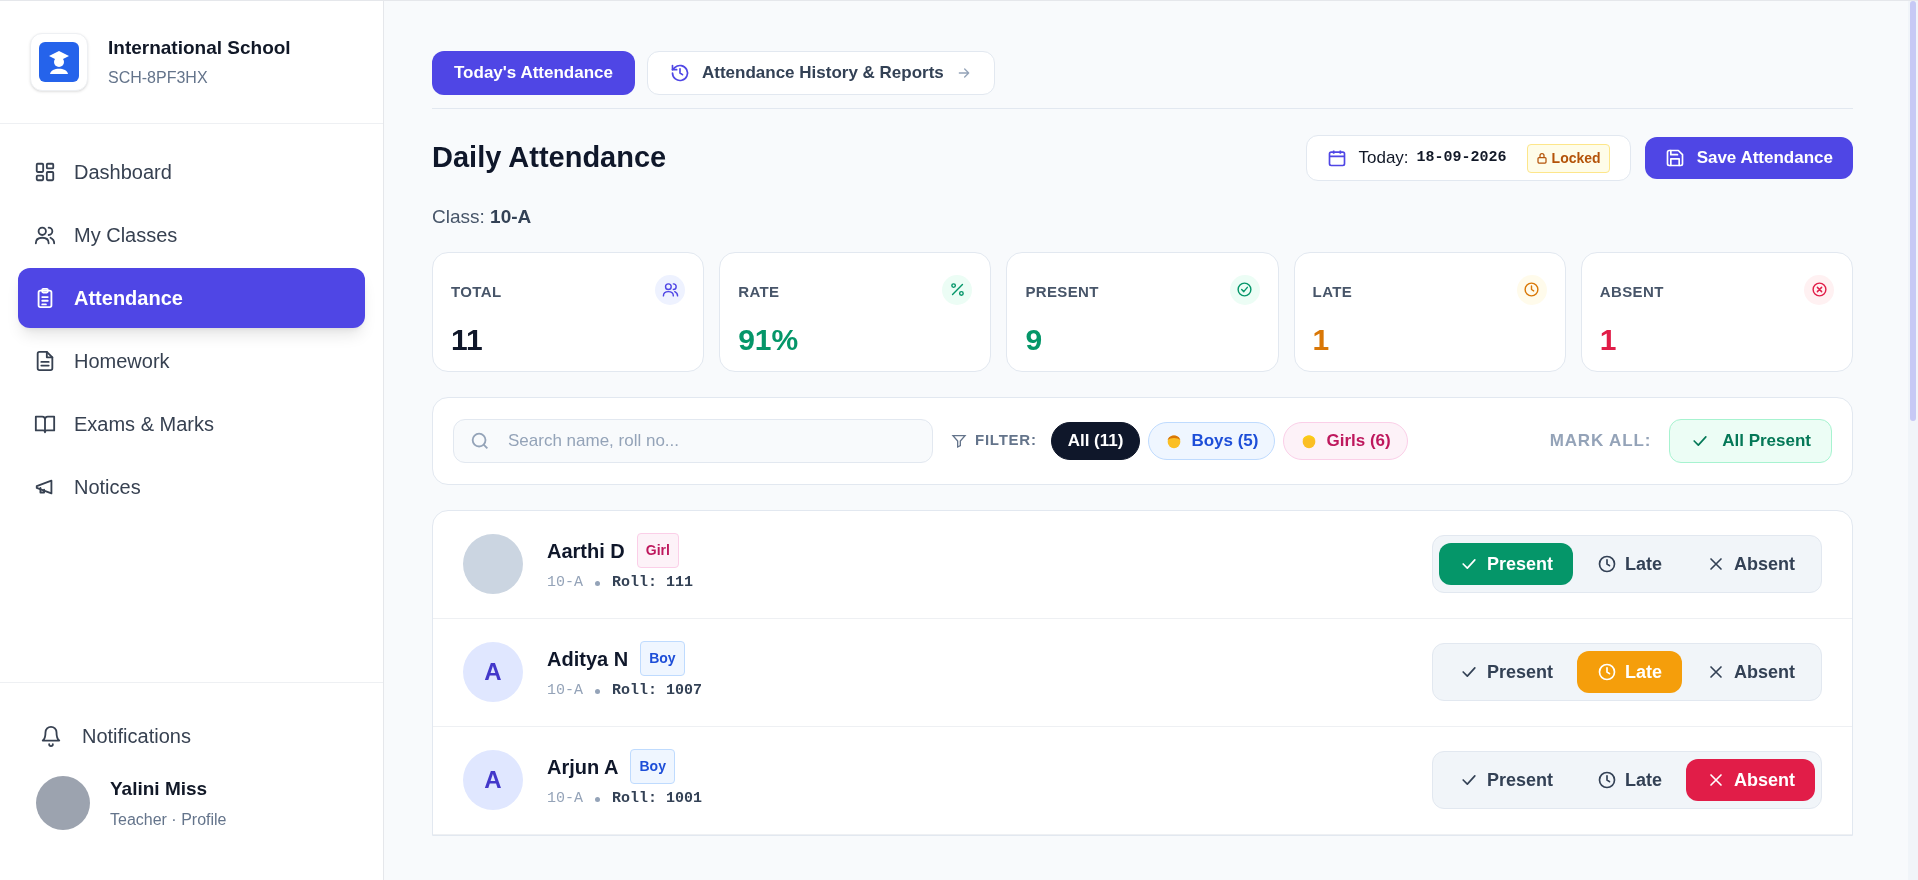 This screenshot has height=880, width=1918. I want to click on stat-label: PRESENT, so click(1062, 291).